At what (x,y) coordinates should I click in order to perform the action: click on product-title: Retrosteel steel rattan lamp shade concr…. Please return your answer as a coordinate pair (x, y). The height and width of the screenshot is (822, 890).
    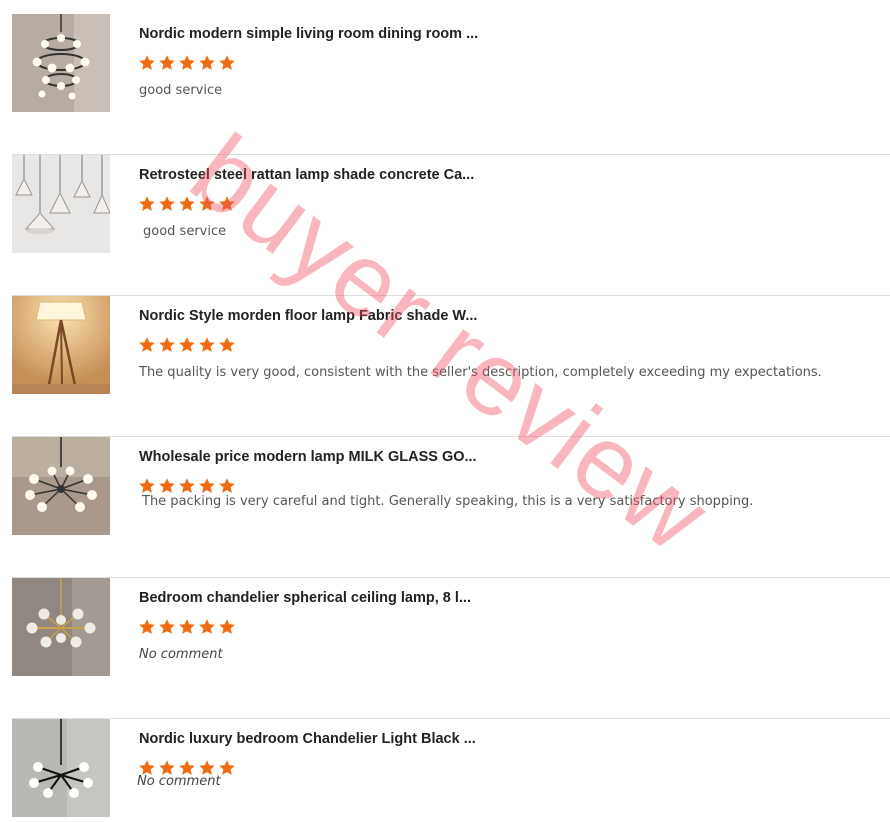
    Looking at the image, I should click on (319, 175).